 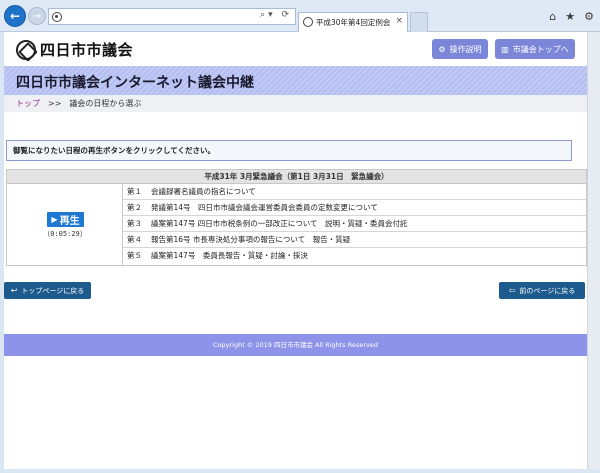 What do you see at coordinates (547, 290) in the screenshot?
I see `previous-page-label: 前のページに戻る` at bounding box center [547, 290].